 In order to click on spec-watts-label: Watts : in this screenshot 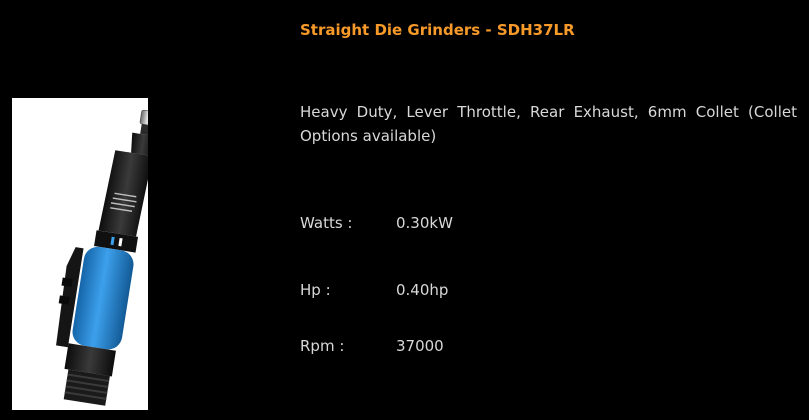, I will do `click(326, 223)`.